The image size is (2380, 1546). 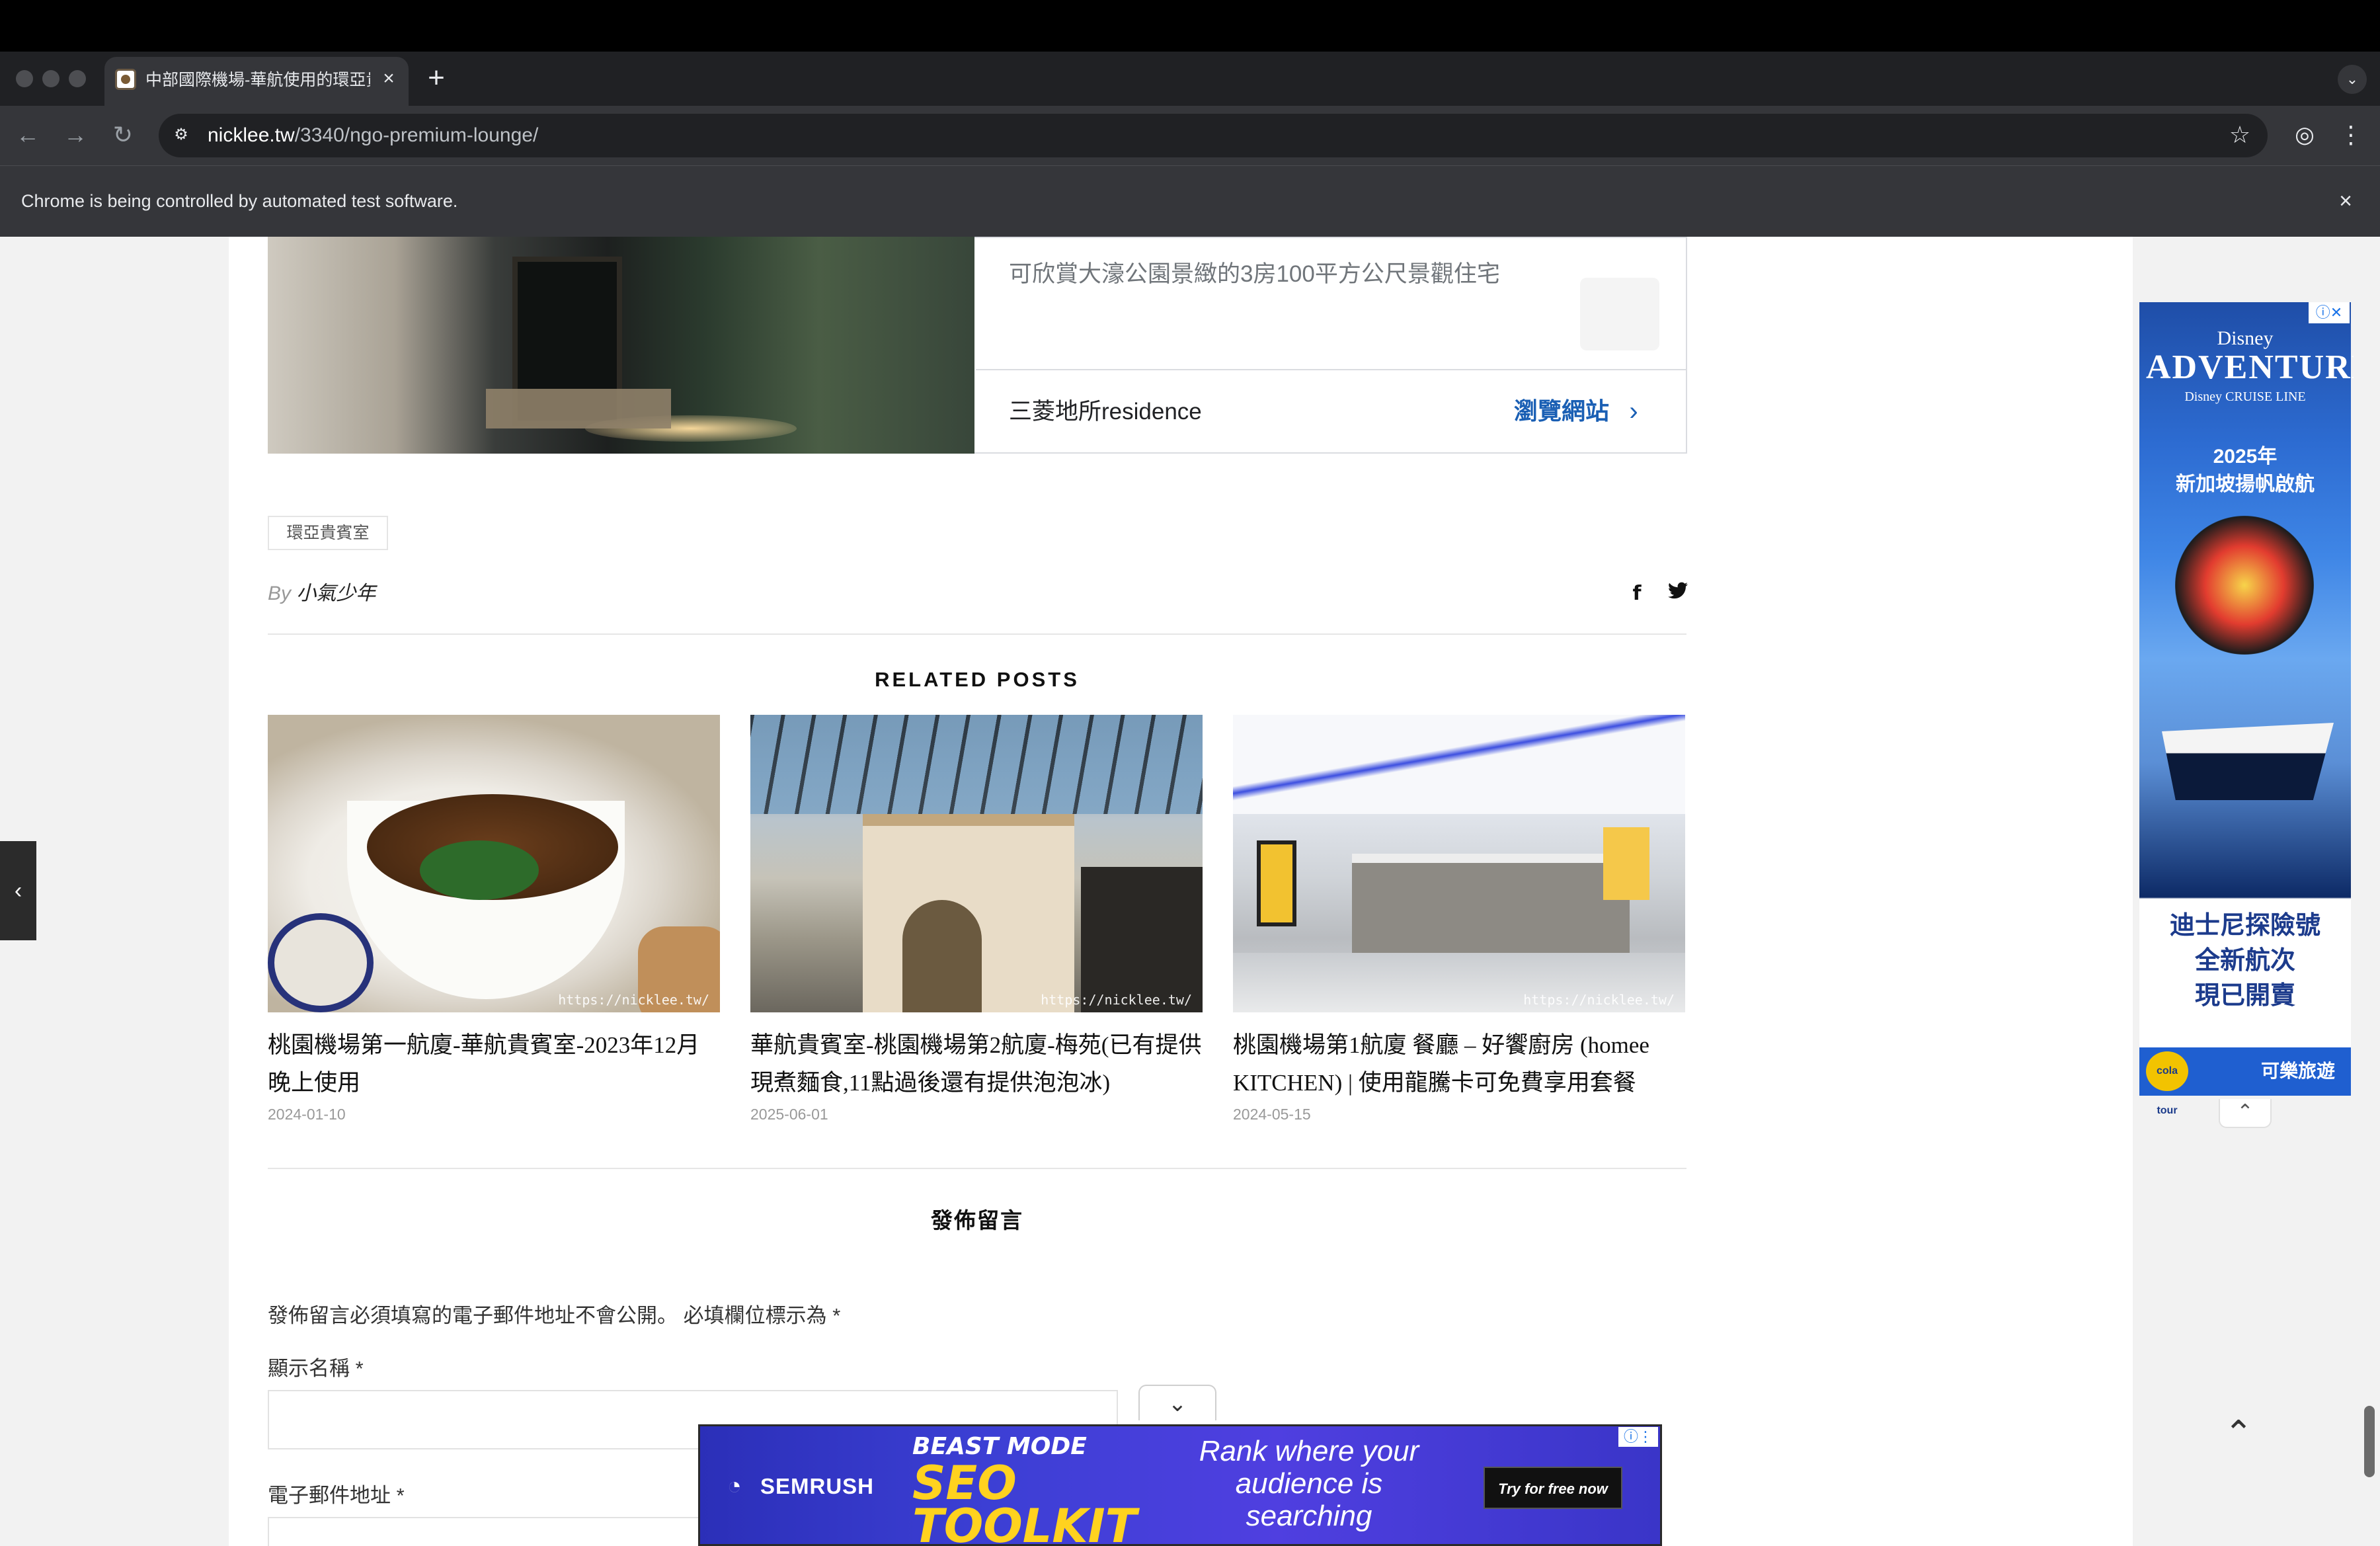 I want to click on semrush-flame-icon: ◔, so click(x=734, y=1485).